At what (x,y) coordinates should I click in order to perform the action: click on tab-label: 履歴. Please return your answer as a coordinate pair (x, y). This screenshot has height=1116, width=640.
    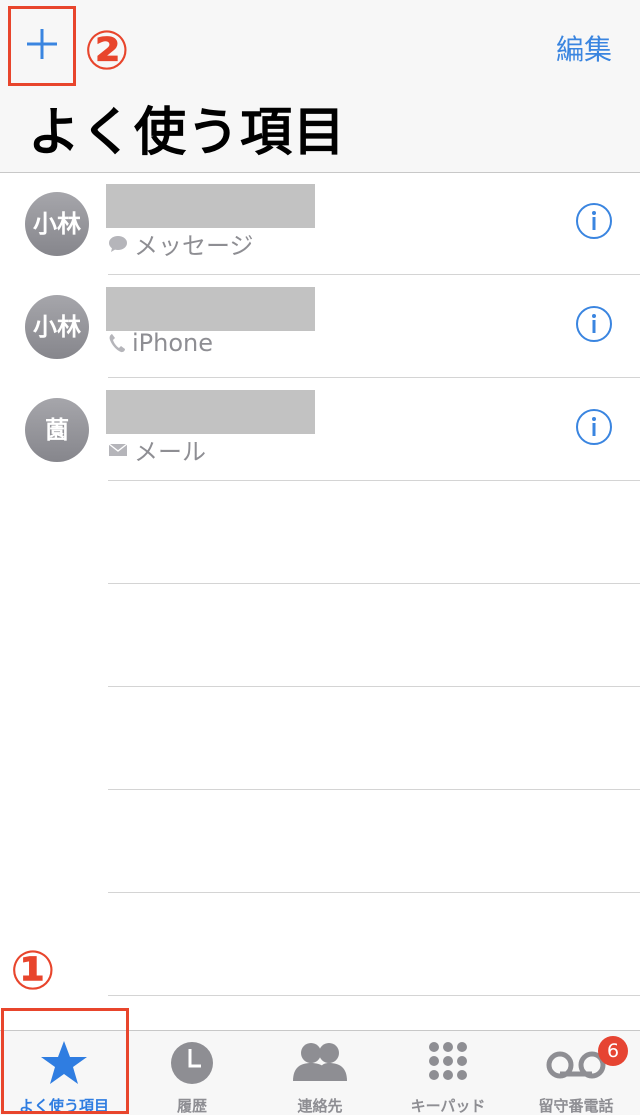
    Looking at the image, I should click on (191, 1106).